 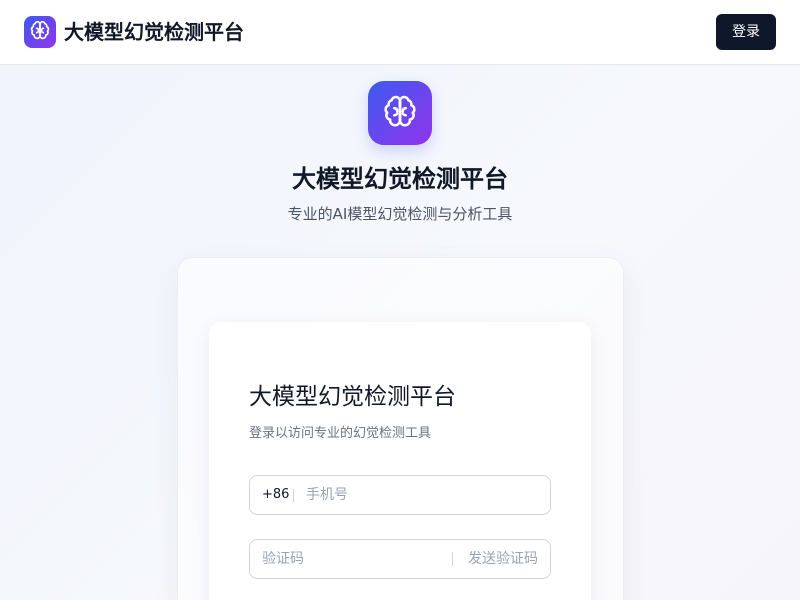 I want to click on hero-title: 大模型幻觉检测平台, so click(x=400, y=179).